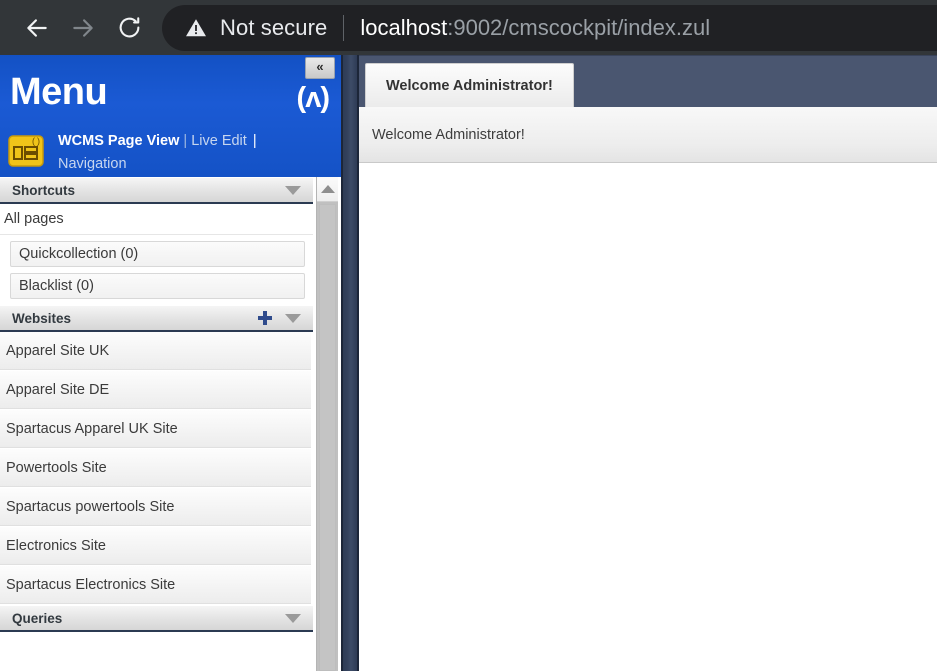 This screenshot has height=671, width=937. I want to click on shortcut-item-all-pages: All pages, so click(156, 219).